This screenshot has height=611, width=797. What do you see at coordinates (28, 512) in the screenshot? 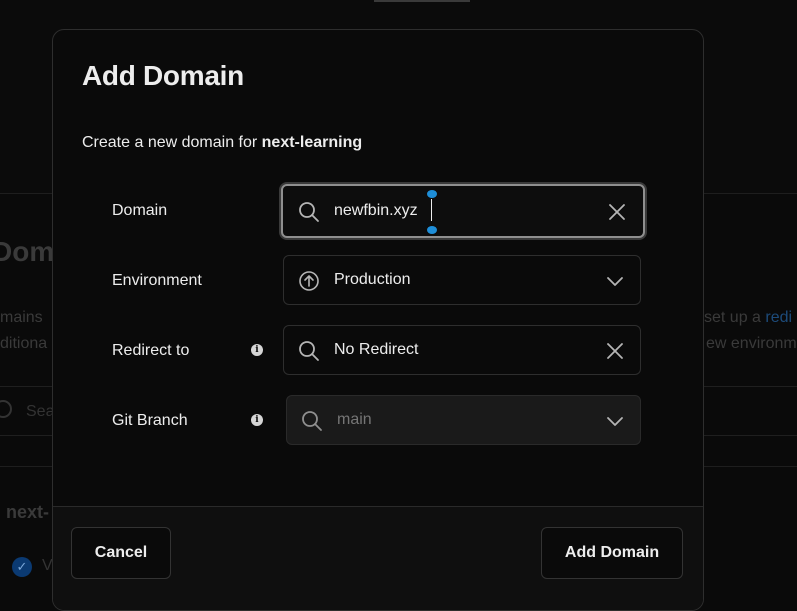
I see `background-project-name: next-` at bounding box center [28, 512].